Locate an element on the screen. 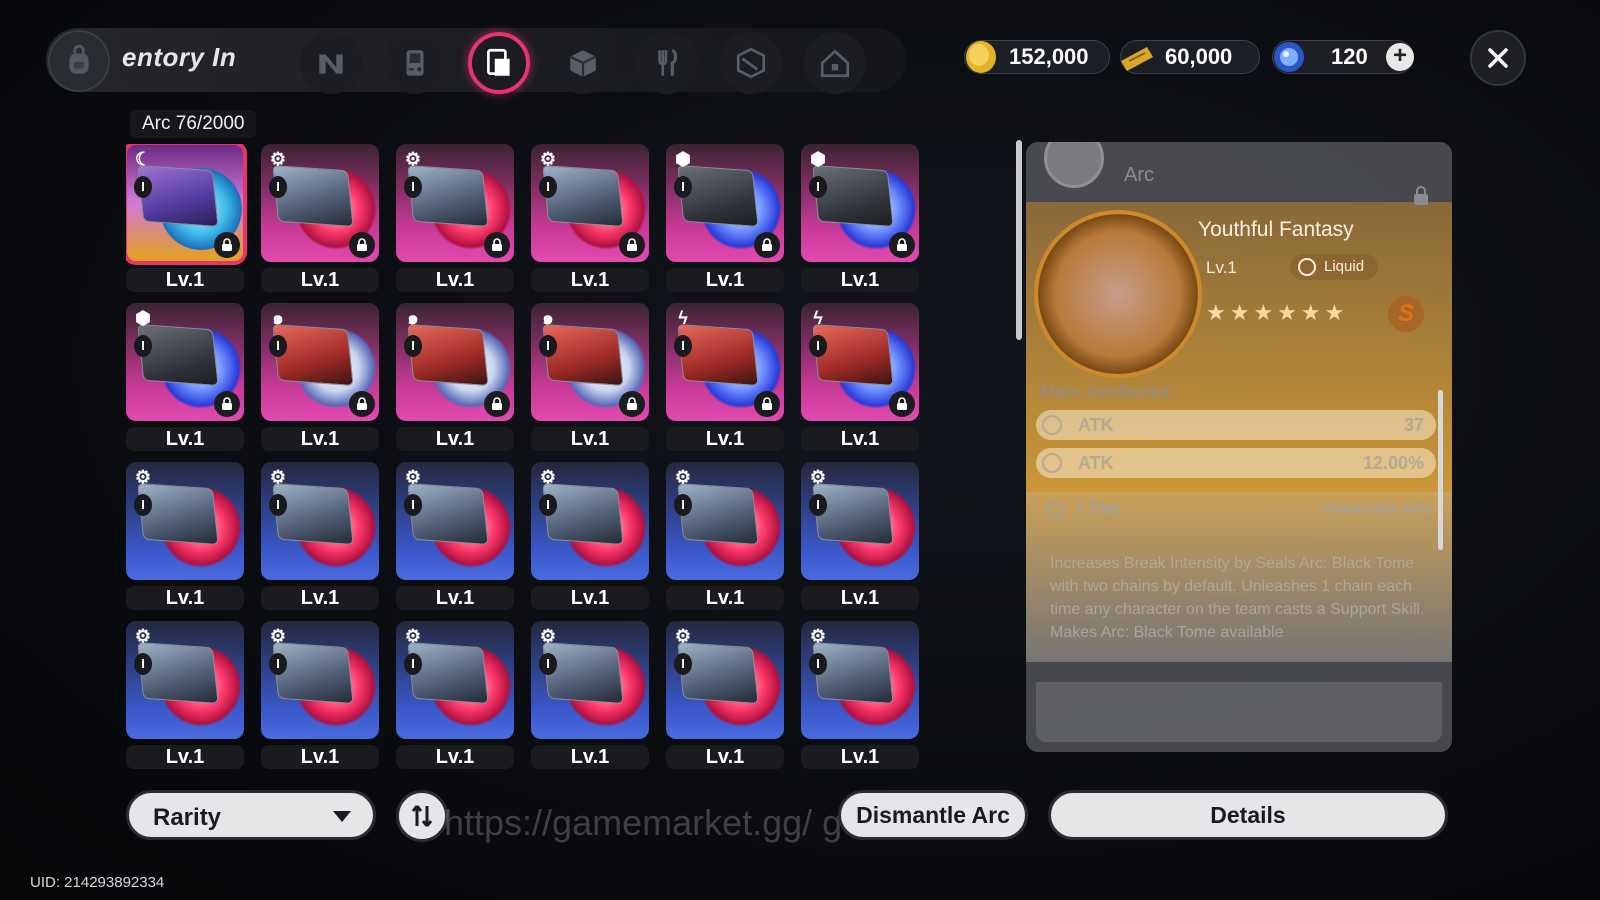  swirl-icon: ๑ is located at coordinates (413, 318).